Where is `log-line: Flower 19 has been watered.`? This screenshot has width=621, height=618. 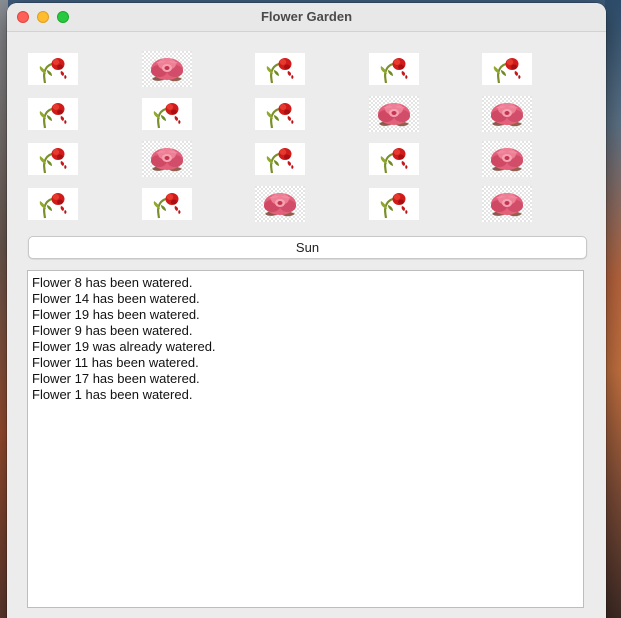
log-line: Flower 19 has been watered. is located at coordinates (116, 314).